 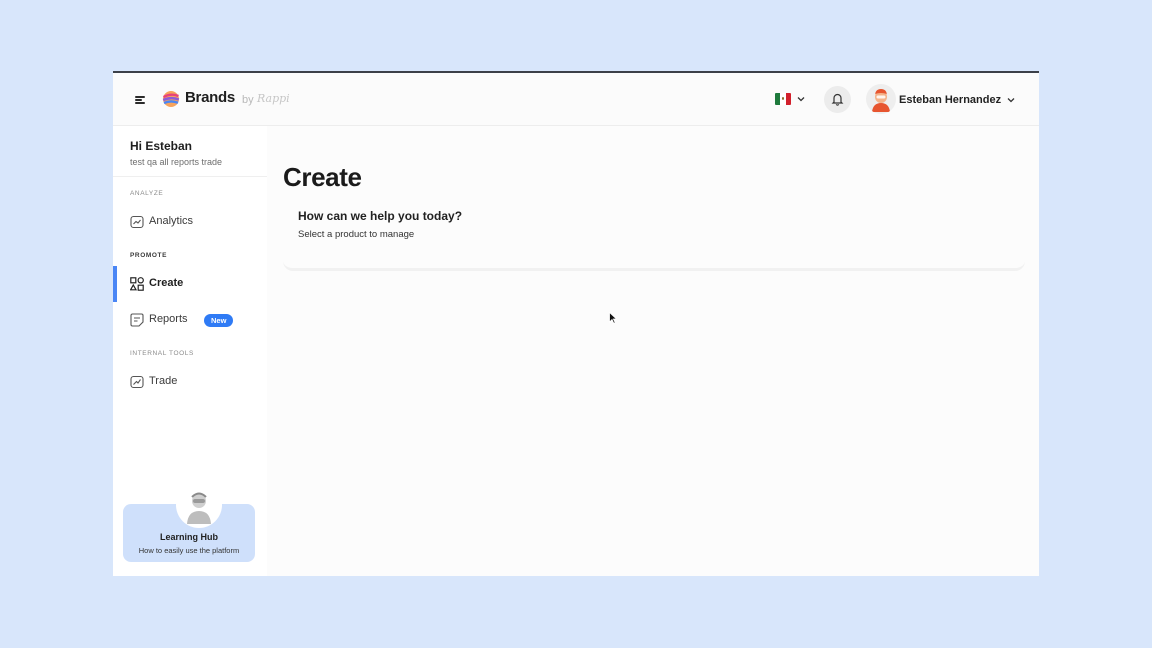 What do you see at coordinates (881, 99) in the screenshot?
I see `avatar` at bounding box center [881, 99].